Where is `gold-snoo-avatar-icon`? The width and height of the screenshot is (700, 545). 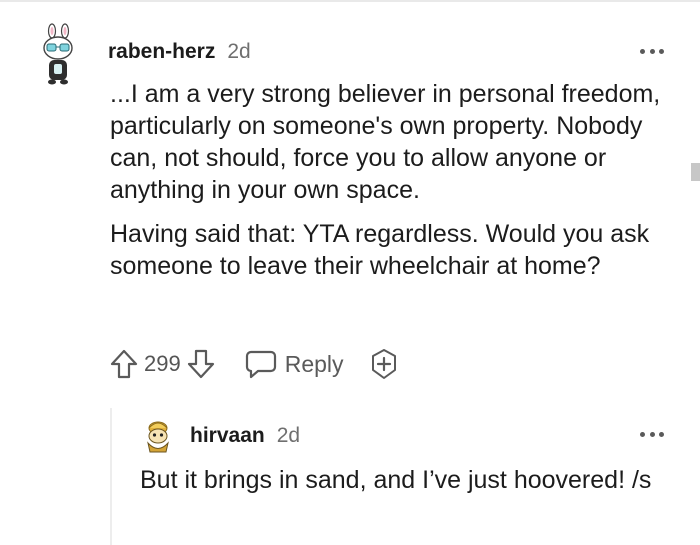
gold-snoo-avatar-icon is located at coordinates (158, 436).